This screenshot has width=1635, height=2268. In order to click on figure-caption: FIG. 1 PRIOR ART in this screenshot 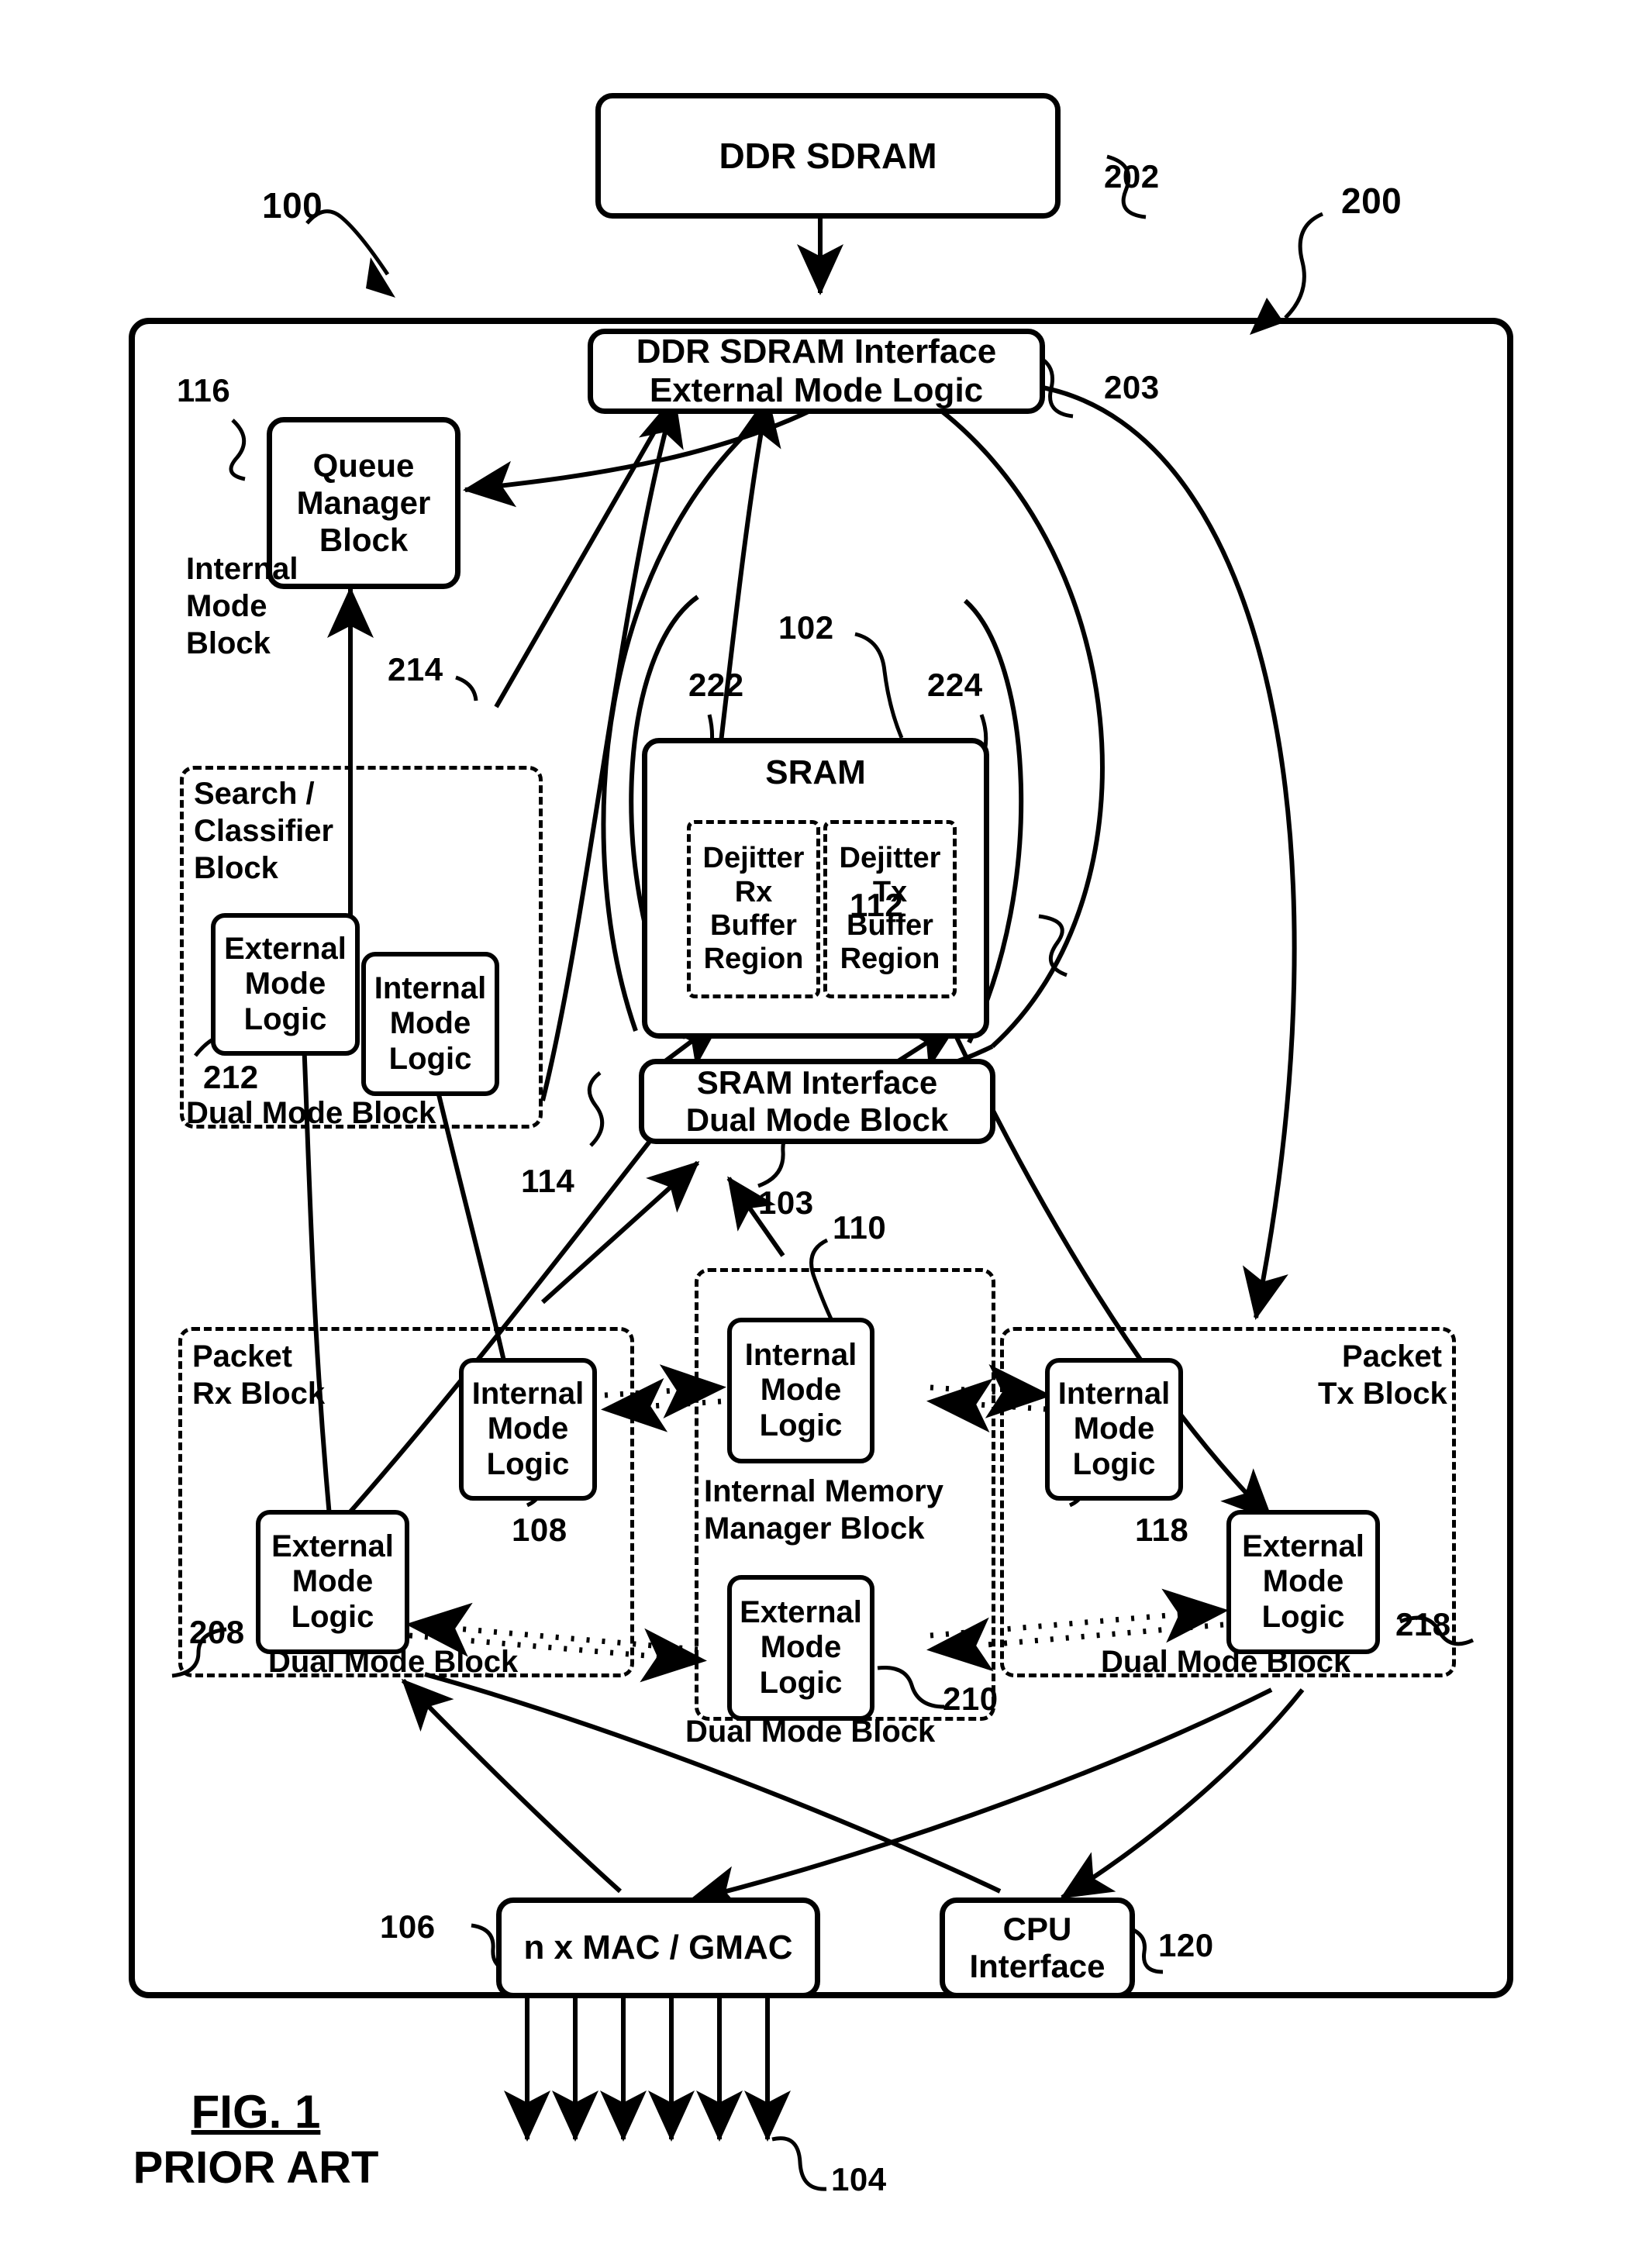, I will do `click(255, 2139)`.